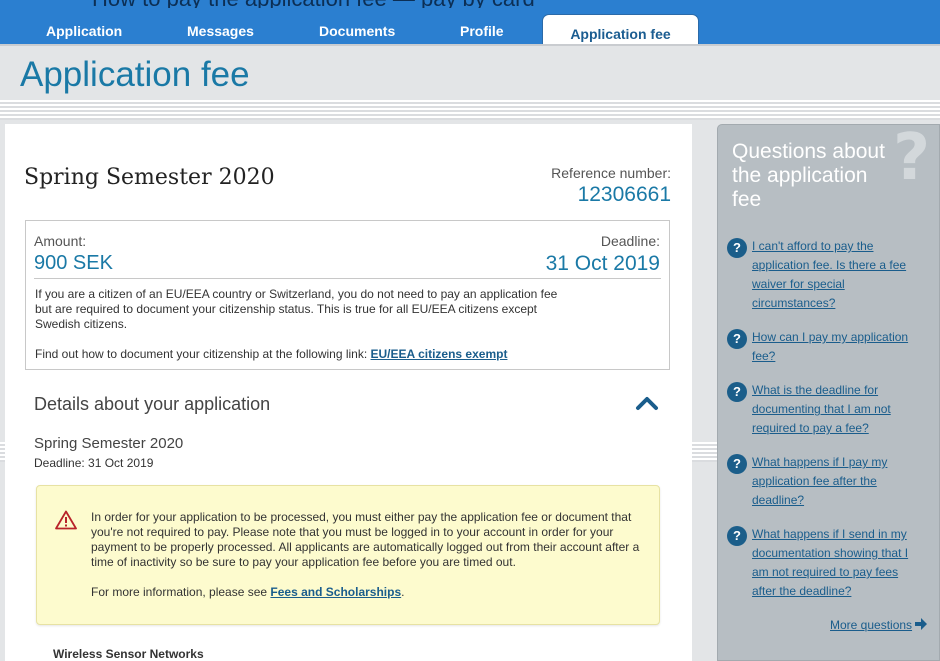  I want to click on fees-and-scholarships-link: Fees and Scholarships, so click(335, 592).